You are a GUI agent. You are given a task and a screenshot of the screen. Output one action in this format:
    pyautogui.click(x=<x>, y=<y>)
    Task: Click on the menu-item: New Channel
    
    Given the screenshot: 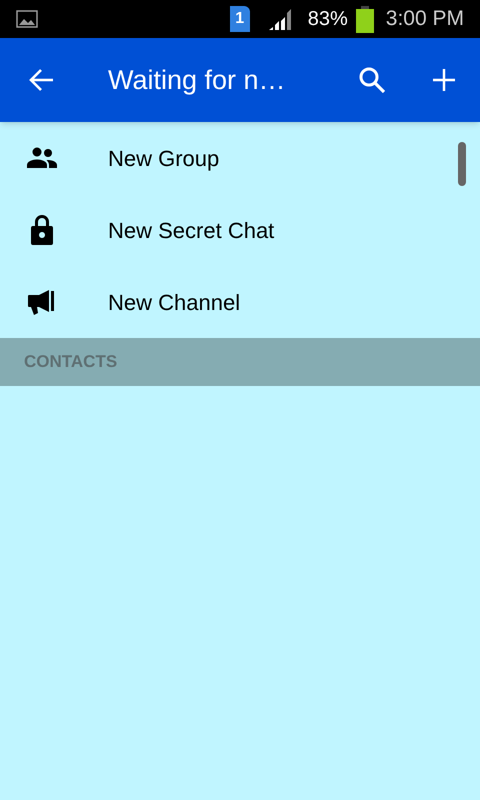 What is the action you would take?
    pyautogui.click(x=240, y=302)
    